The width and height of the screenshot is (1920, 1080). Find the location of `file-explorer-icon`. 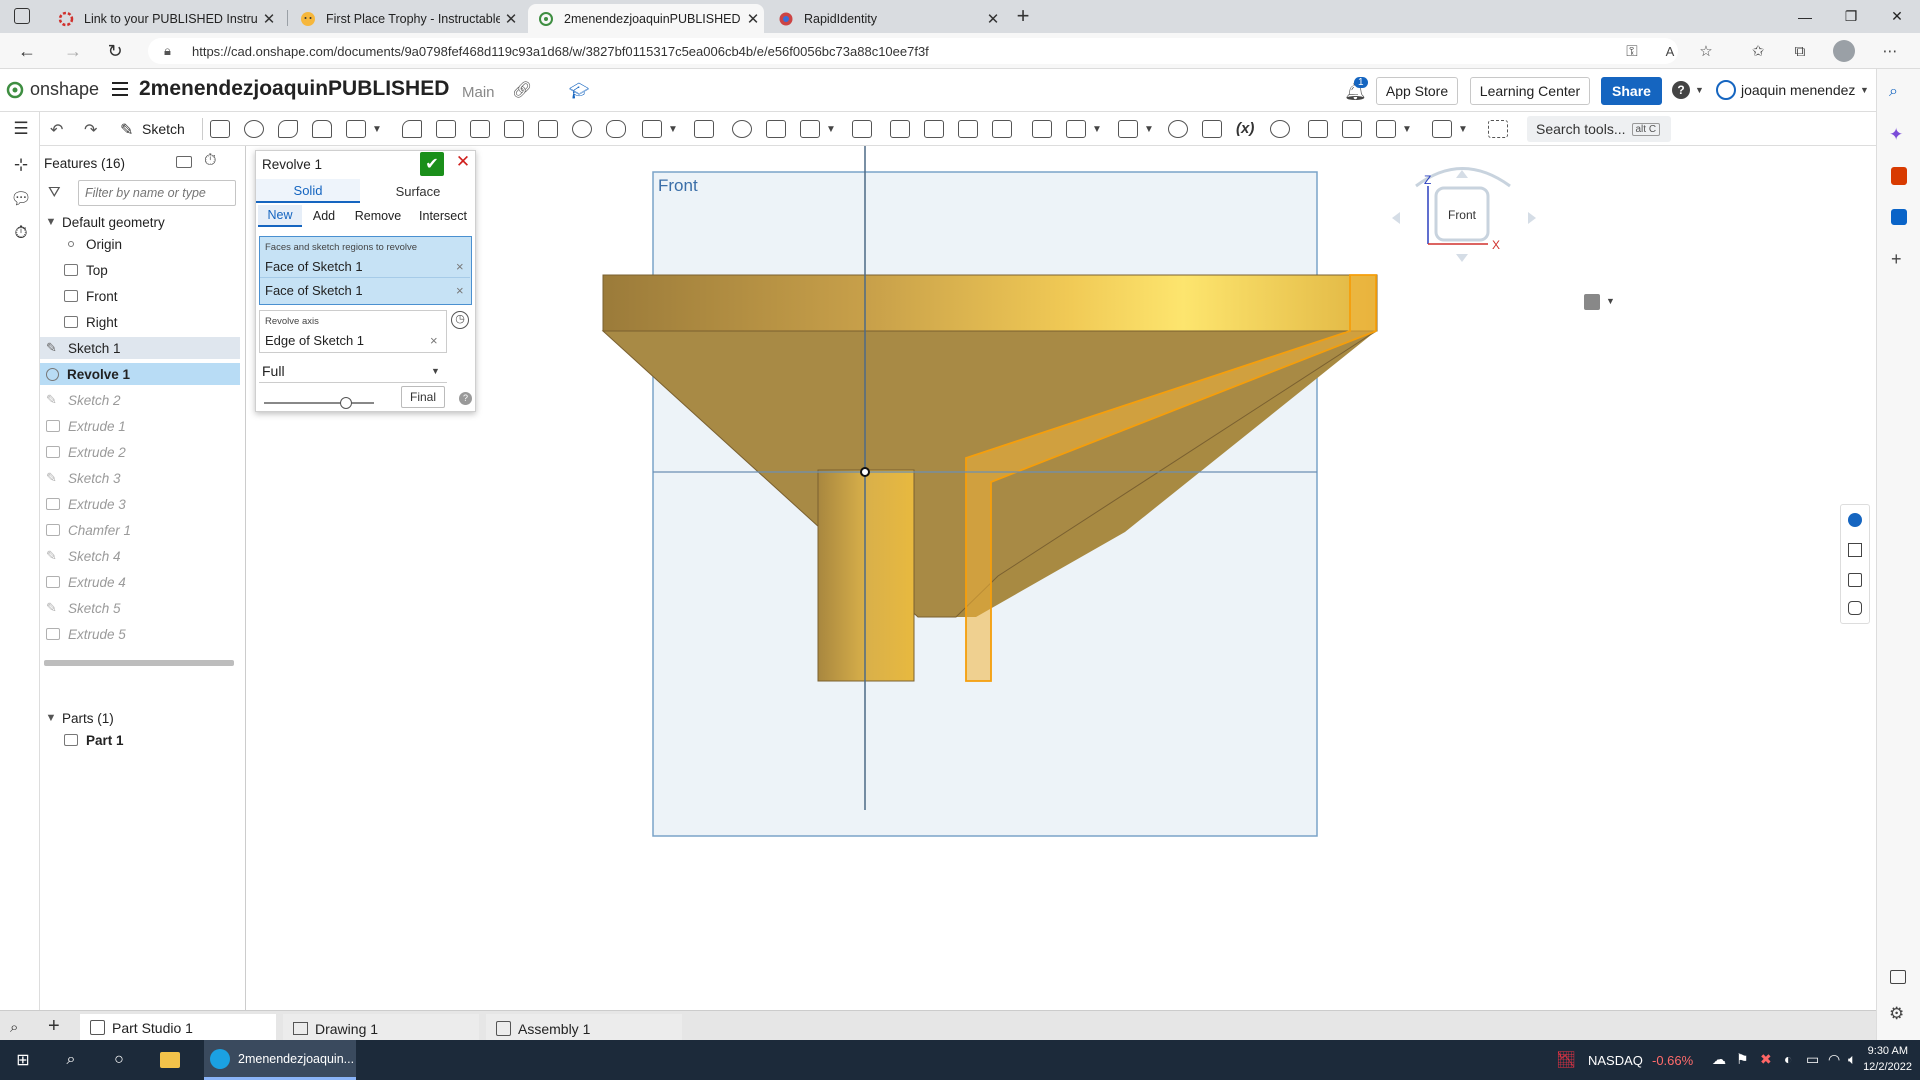

file-explorer-icon is located at coordinates (170, 1060).